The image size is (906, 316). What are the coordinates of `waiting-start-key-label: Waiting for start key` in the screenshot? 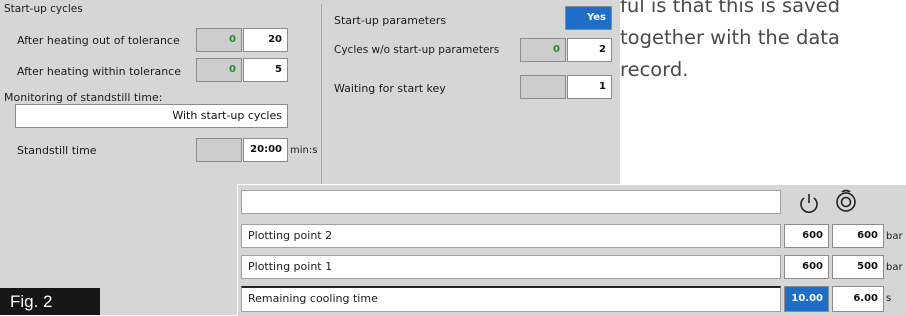 It's located at (390, 88).